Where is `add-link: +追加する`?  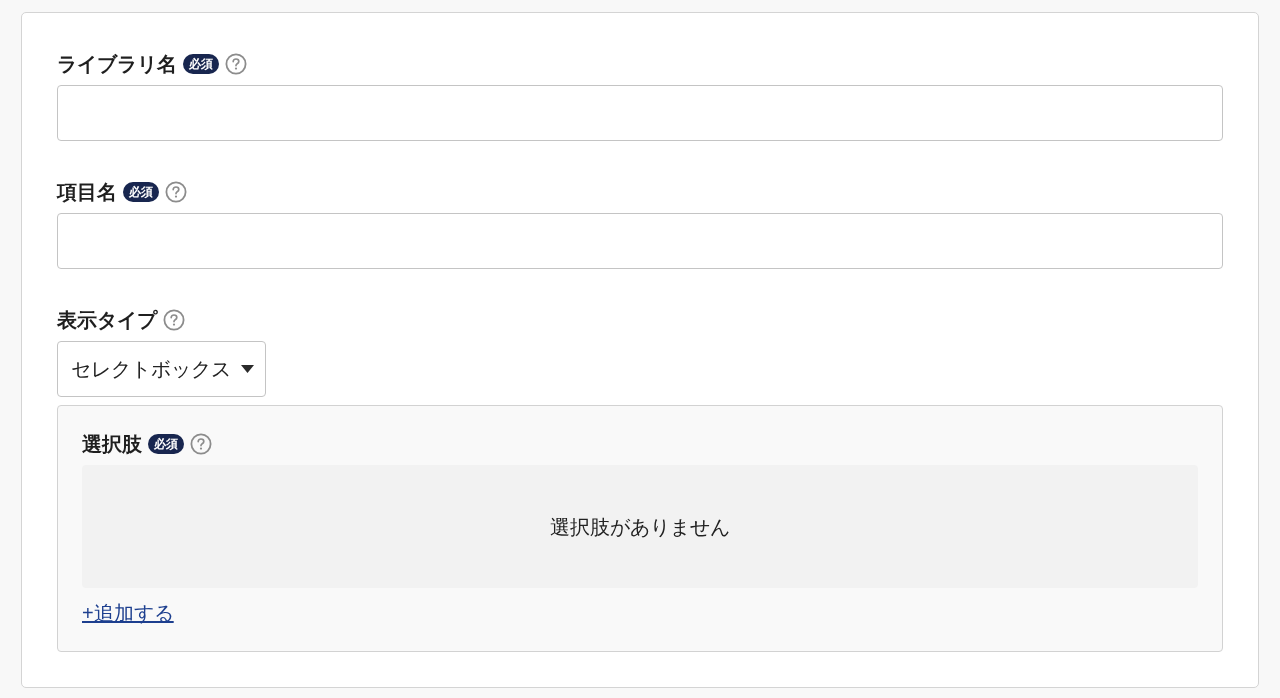
add-link: +追加する is located at coordinates (128, 613).